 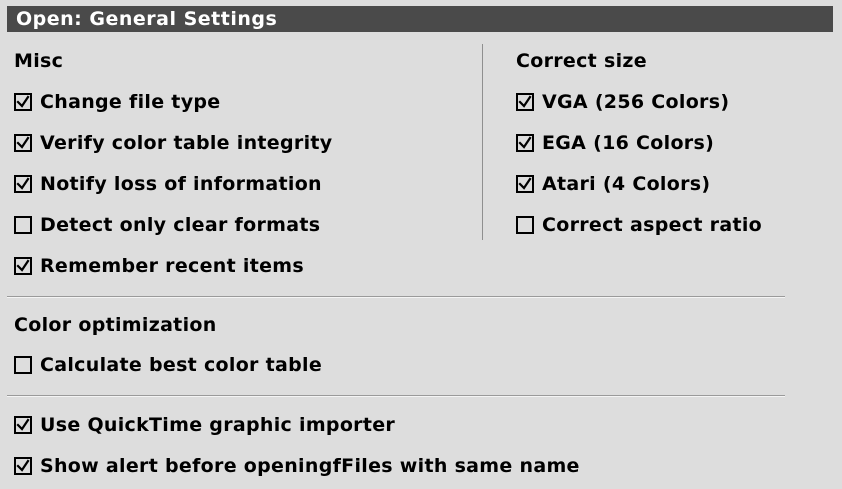 I want to click on change-file-type-checkbox: Change file type, so click(x=117, y=102).